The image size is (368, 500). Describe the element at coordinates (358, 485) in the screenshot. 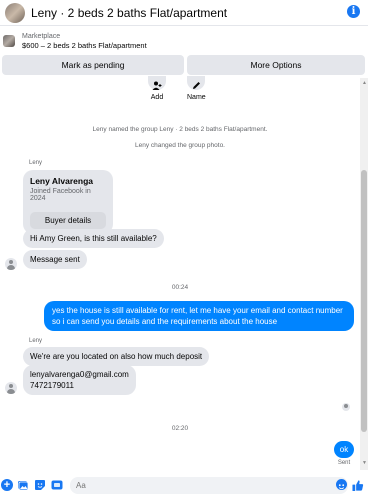

I see `thumbs-up-icon` at that location.